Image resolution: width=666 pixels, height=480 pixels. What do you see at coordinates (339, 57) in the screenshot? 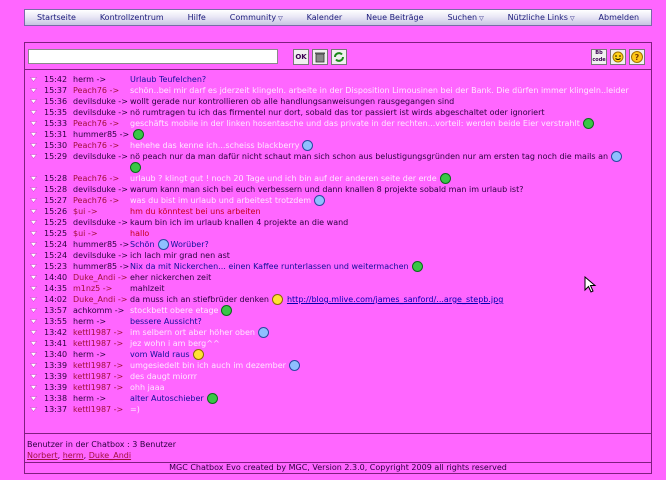
I see `refresh-icon` at bounding box center [339, 57].